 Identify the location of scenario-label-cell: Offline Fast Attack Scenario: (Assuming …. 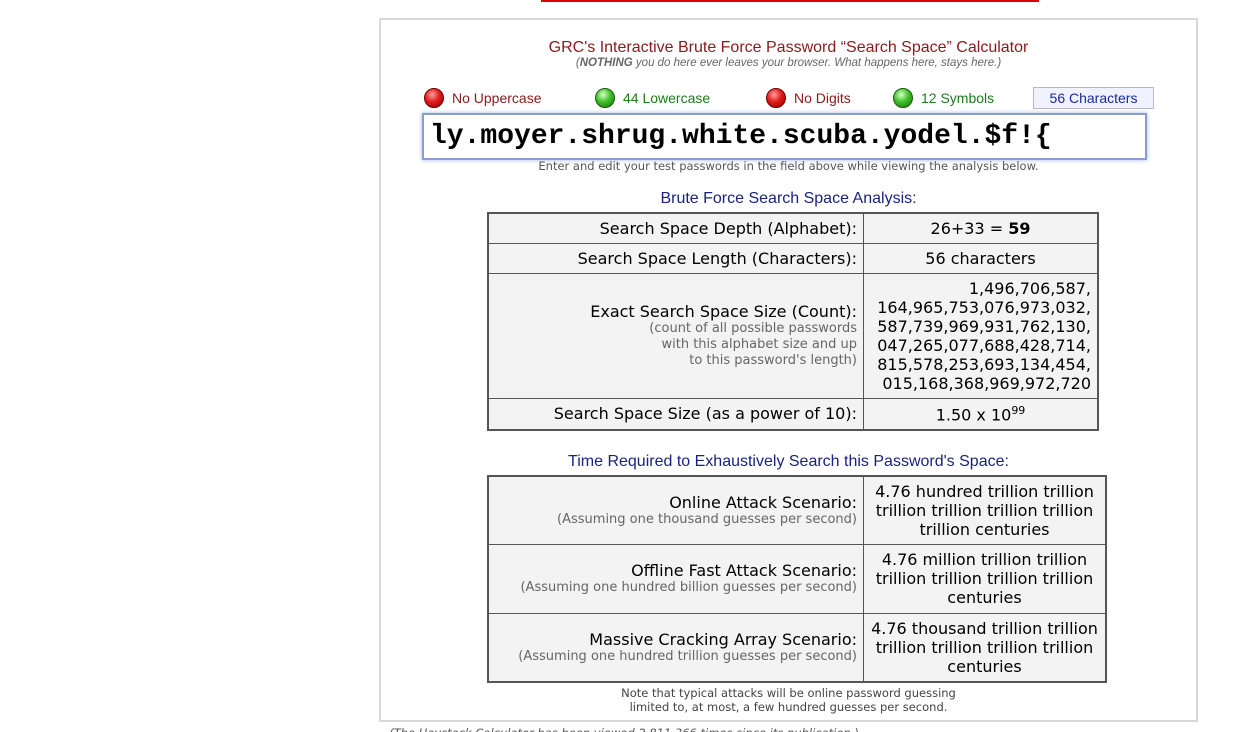
(675, 578).